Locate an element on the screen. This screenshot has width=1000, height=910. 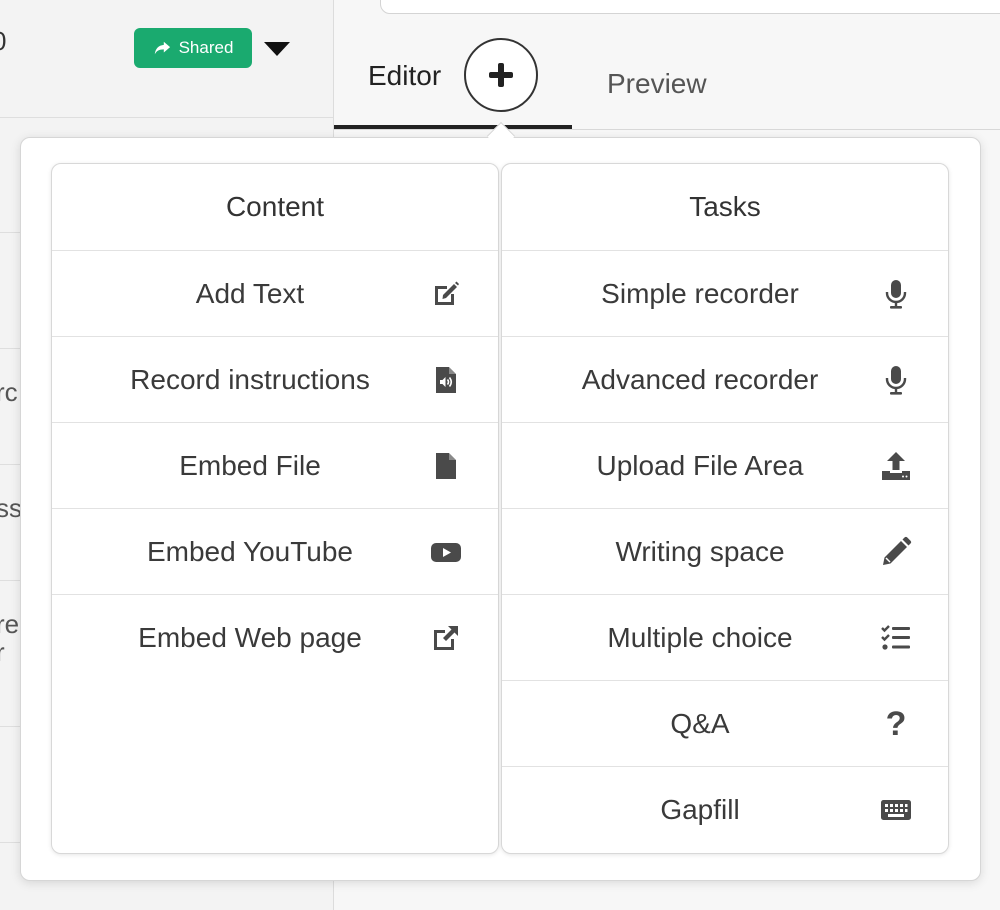
shared-label: Shared is located at coordinates (206, 47).